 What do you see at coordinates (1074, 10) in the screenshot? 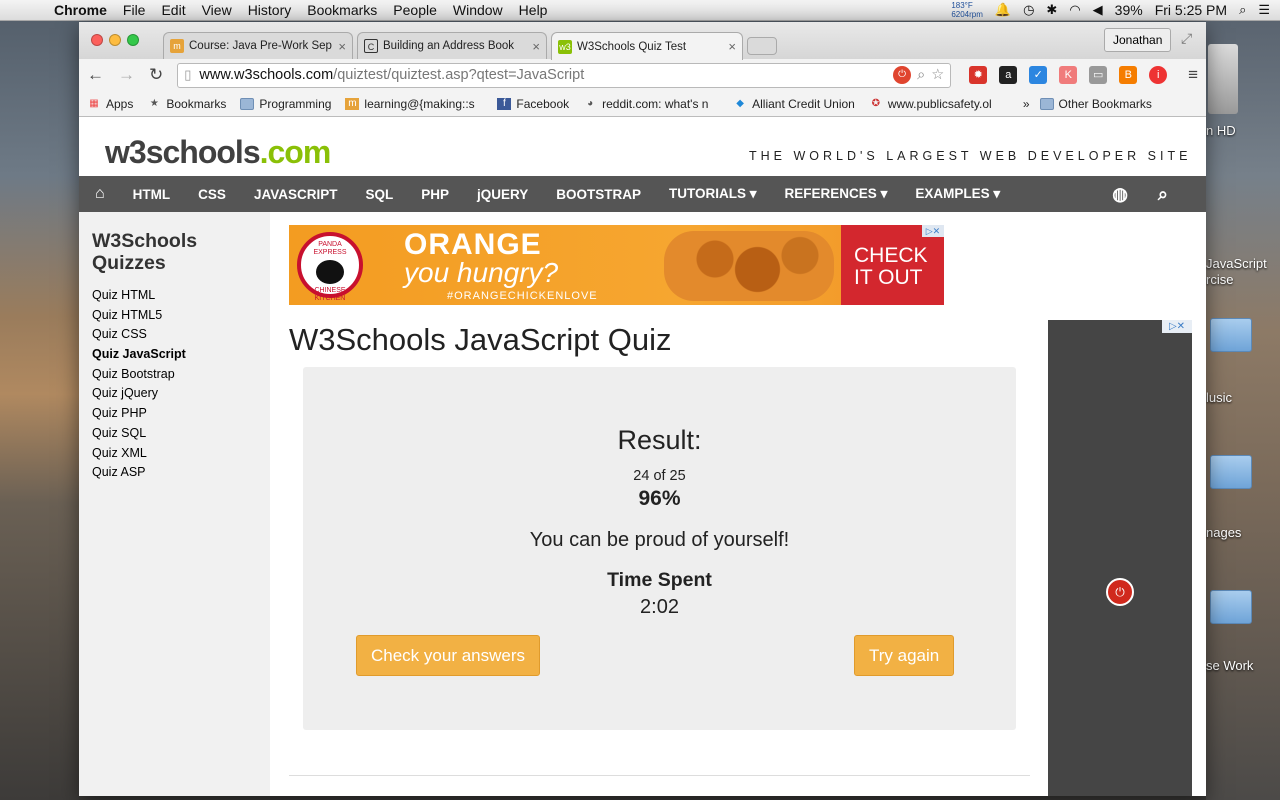
I see `wifi-icon: ◠` at bounding box center [1074, 10].